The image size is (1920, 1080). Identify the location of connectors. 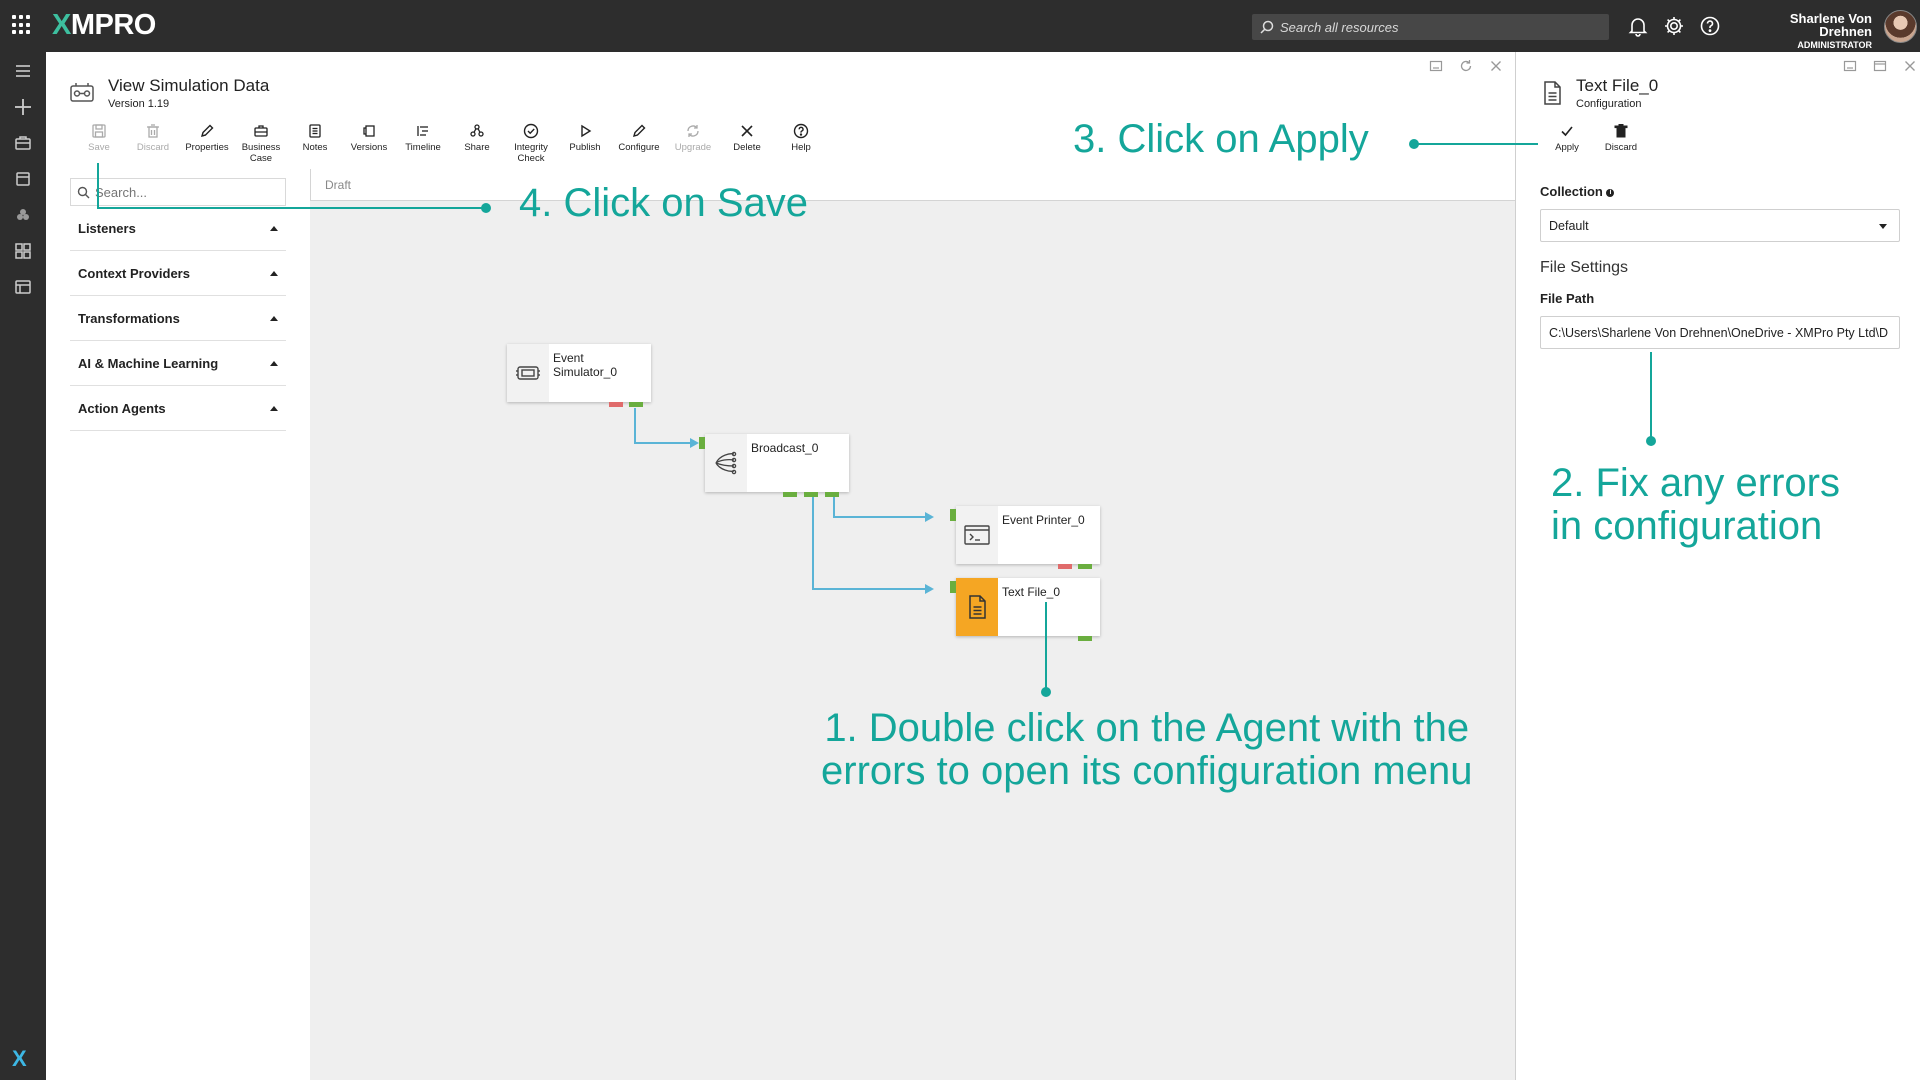
(784, 501).